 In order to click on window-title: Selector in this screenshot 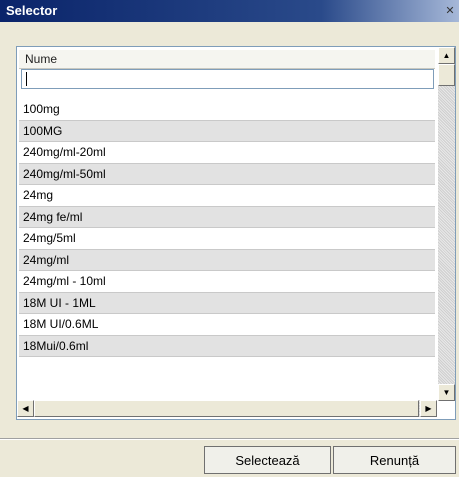, I will do `click(32, 10)`.